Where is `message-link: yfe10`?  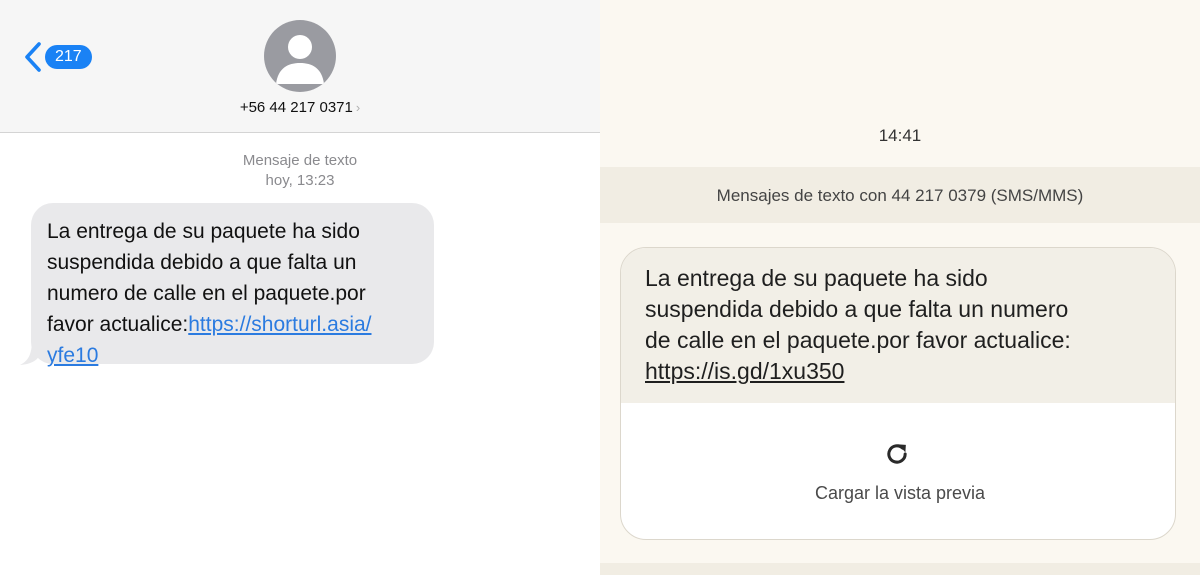 message-link: yfe10 is located at coordinates (72, 355).